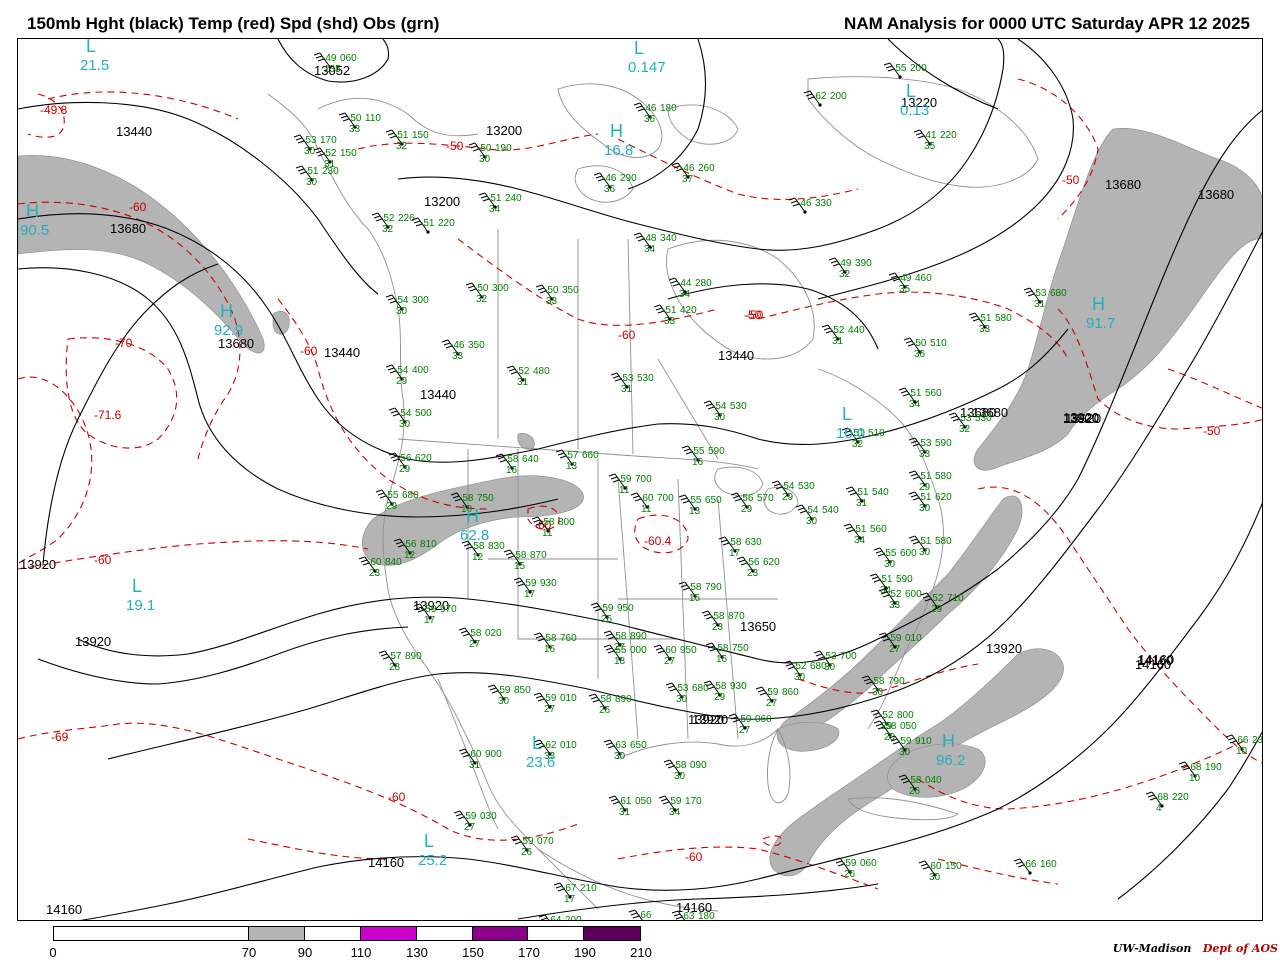 The height and width of the screenshot is (960, 1280). I want to click on station-height: 480, so click(541, 371).